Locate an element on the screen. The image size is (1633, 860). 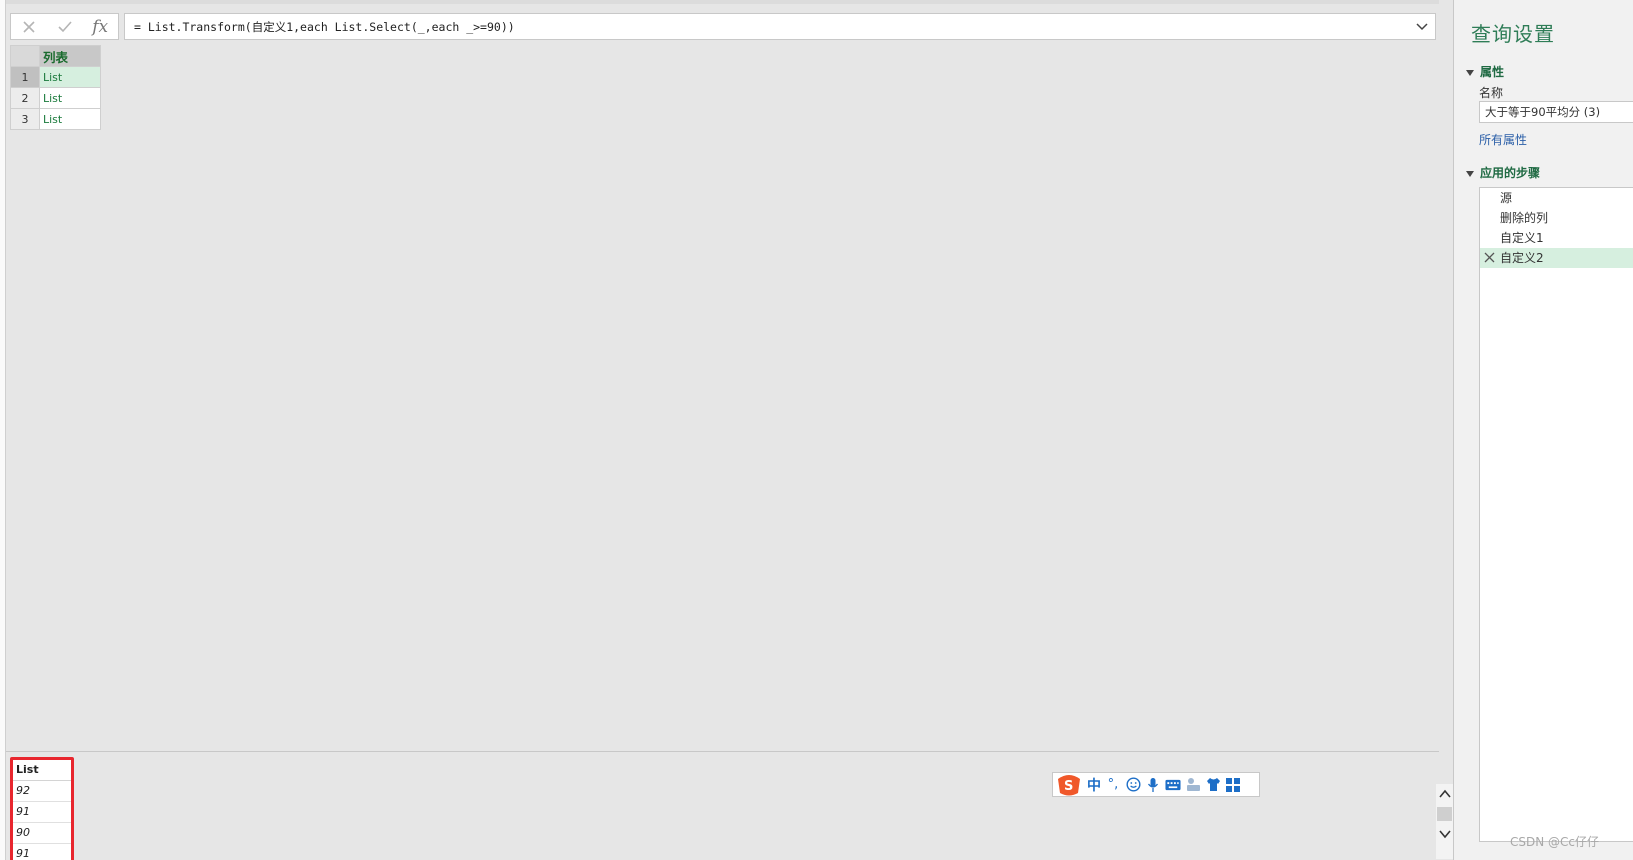
step-item: 源 is located at coordinates (1556, 198).